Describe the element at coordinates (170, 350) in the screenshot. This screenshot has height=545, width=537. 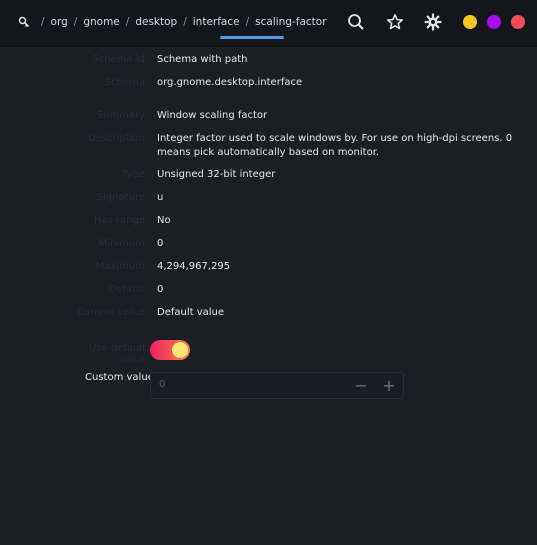
I see `use-default-toggle` at that location.